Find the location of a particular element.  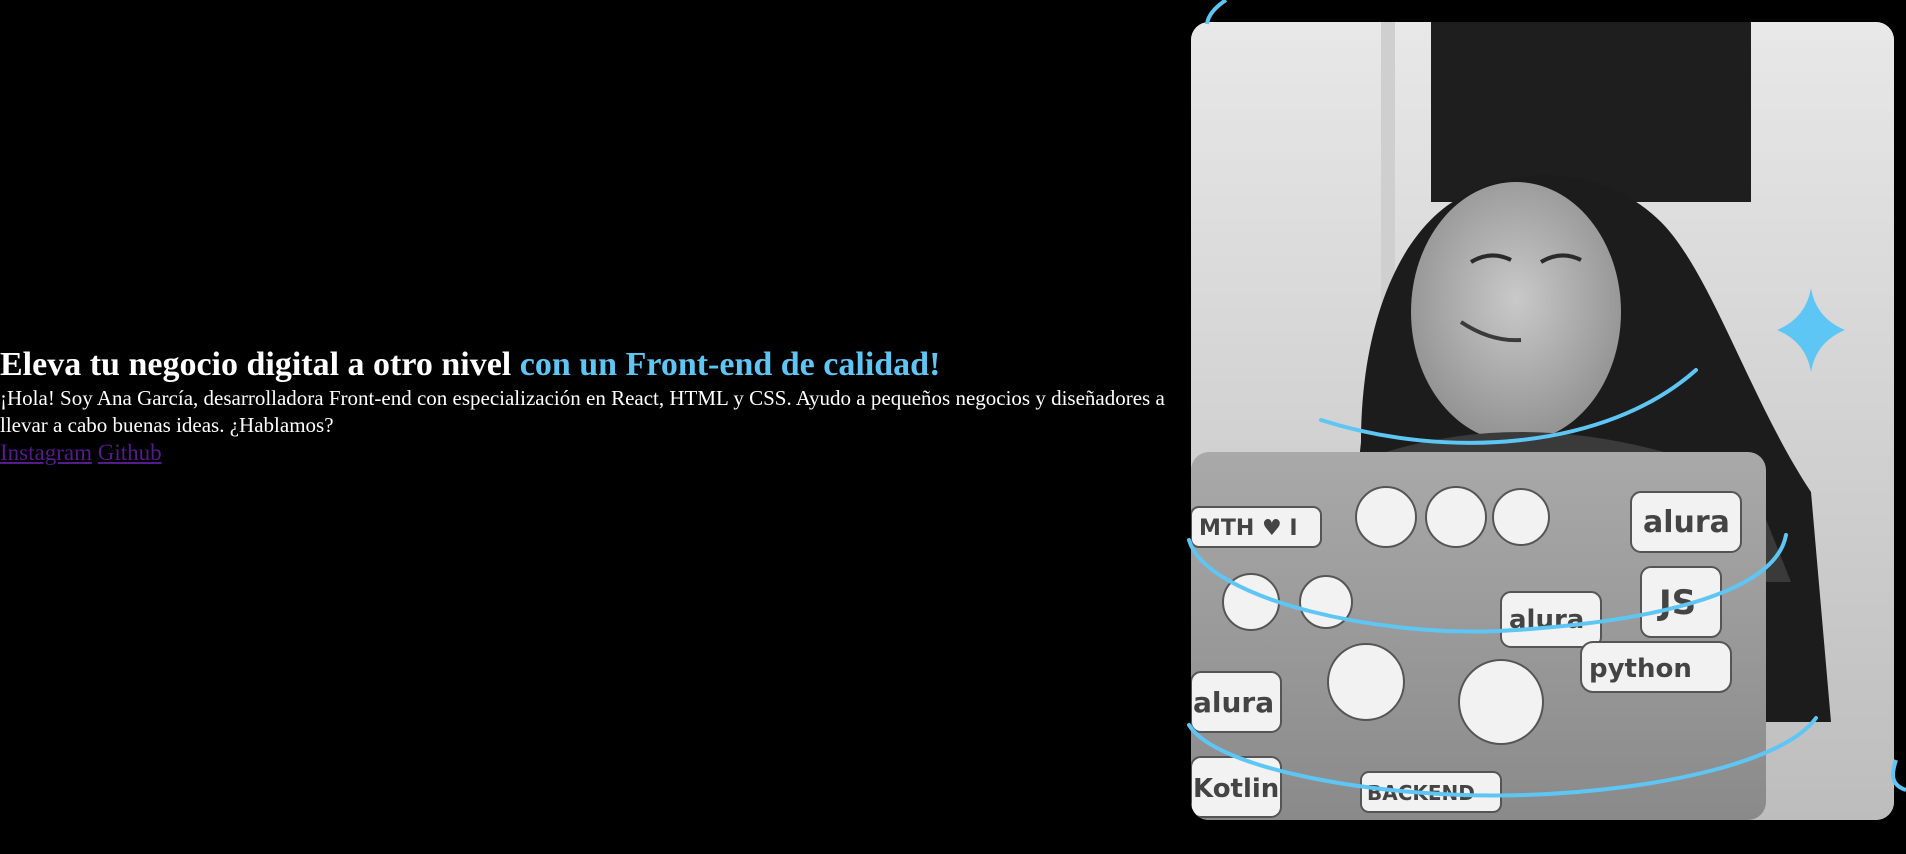

sticker-mth: MTH ♥ I is located at coordinates (1248, 528).